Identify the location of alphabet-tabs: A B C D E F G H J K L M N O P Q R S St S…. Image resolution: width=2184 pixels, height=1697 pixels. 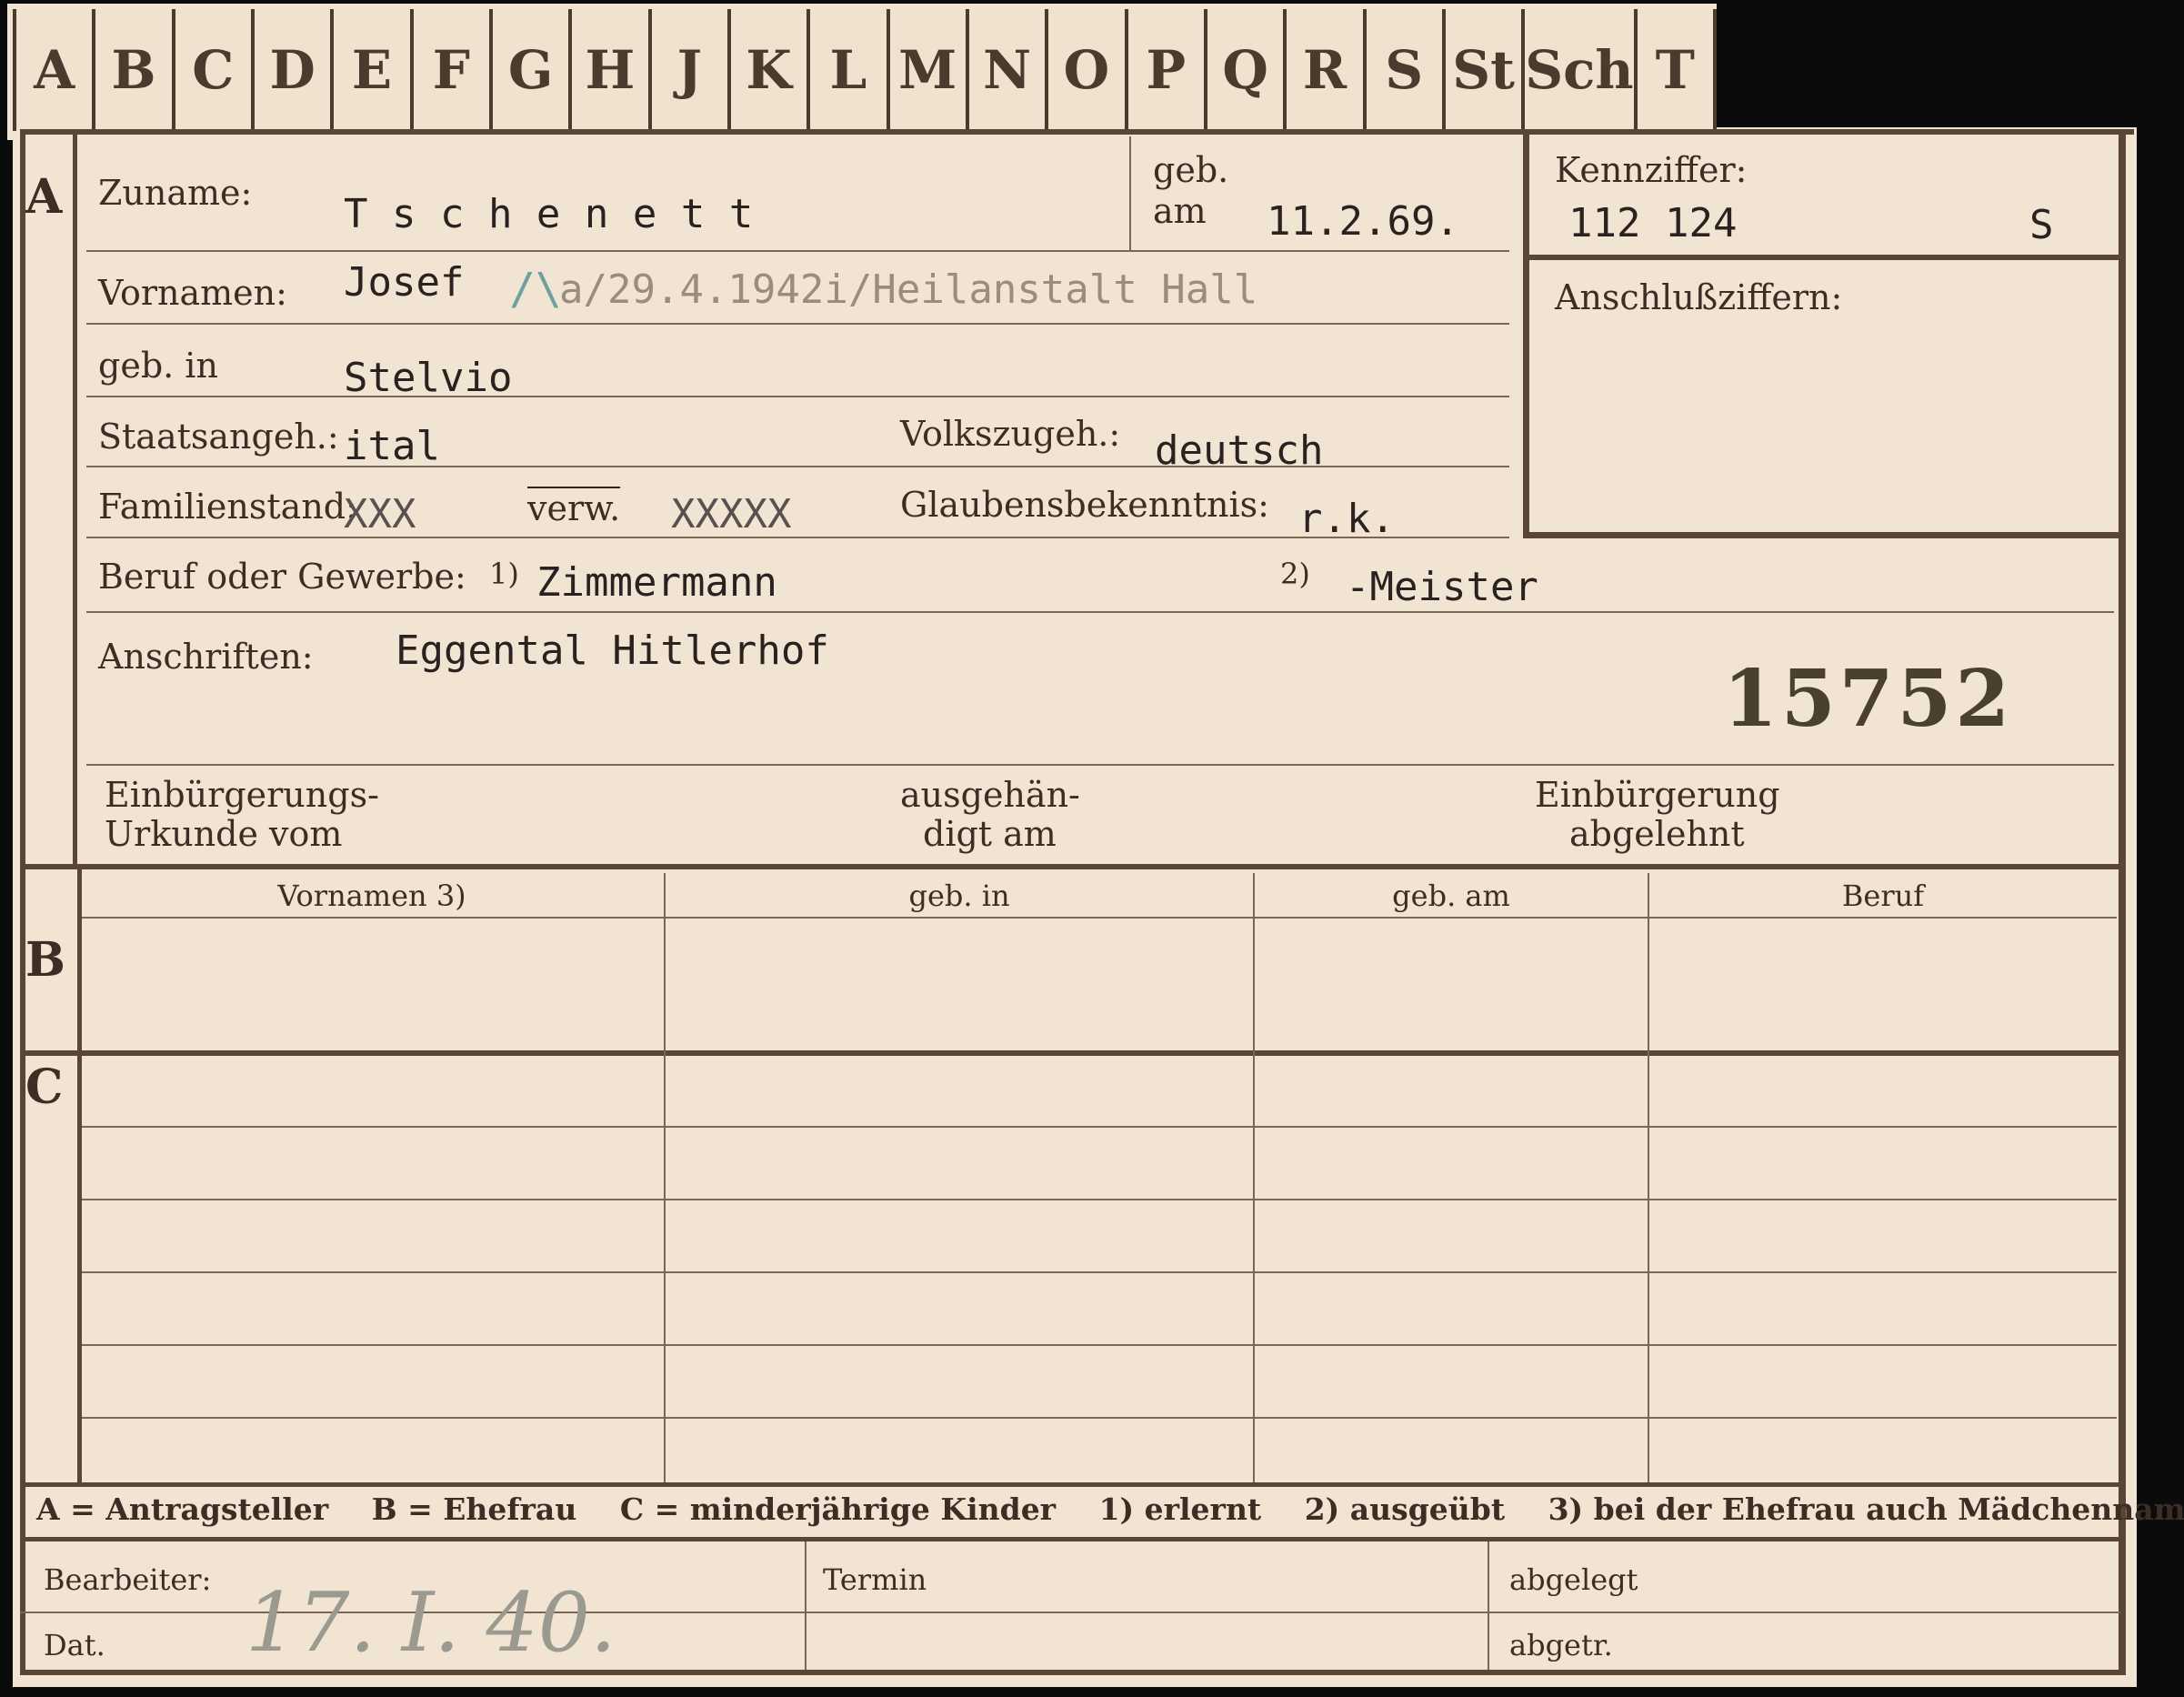
(865, 70).